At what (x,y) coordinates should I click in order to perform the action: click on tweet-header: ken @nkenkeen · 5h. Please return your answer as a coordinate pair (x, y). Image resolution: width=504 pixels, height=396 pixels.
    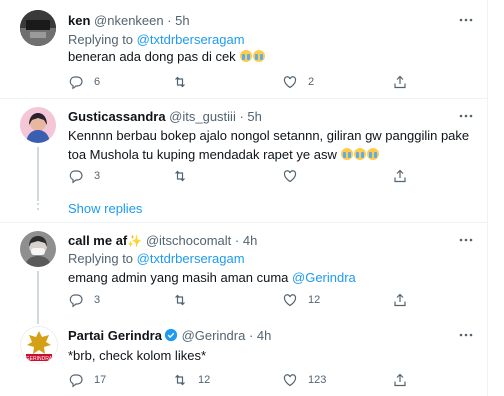
    Looking at the image, I should click on (129, 20).